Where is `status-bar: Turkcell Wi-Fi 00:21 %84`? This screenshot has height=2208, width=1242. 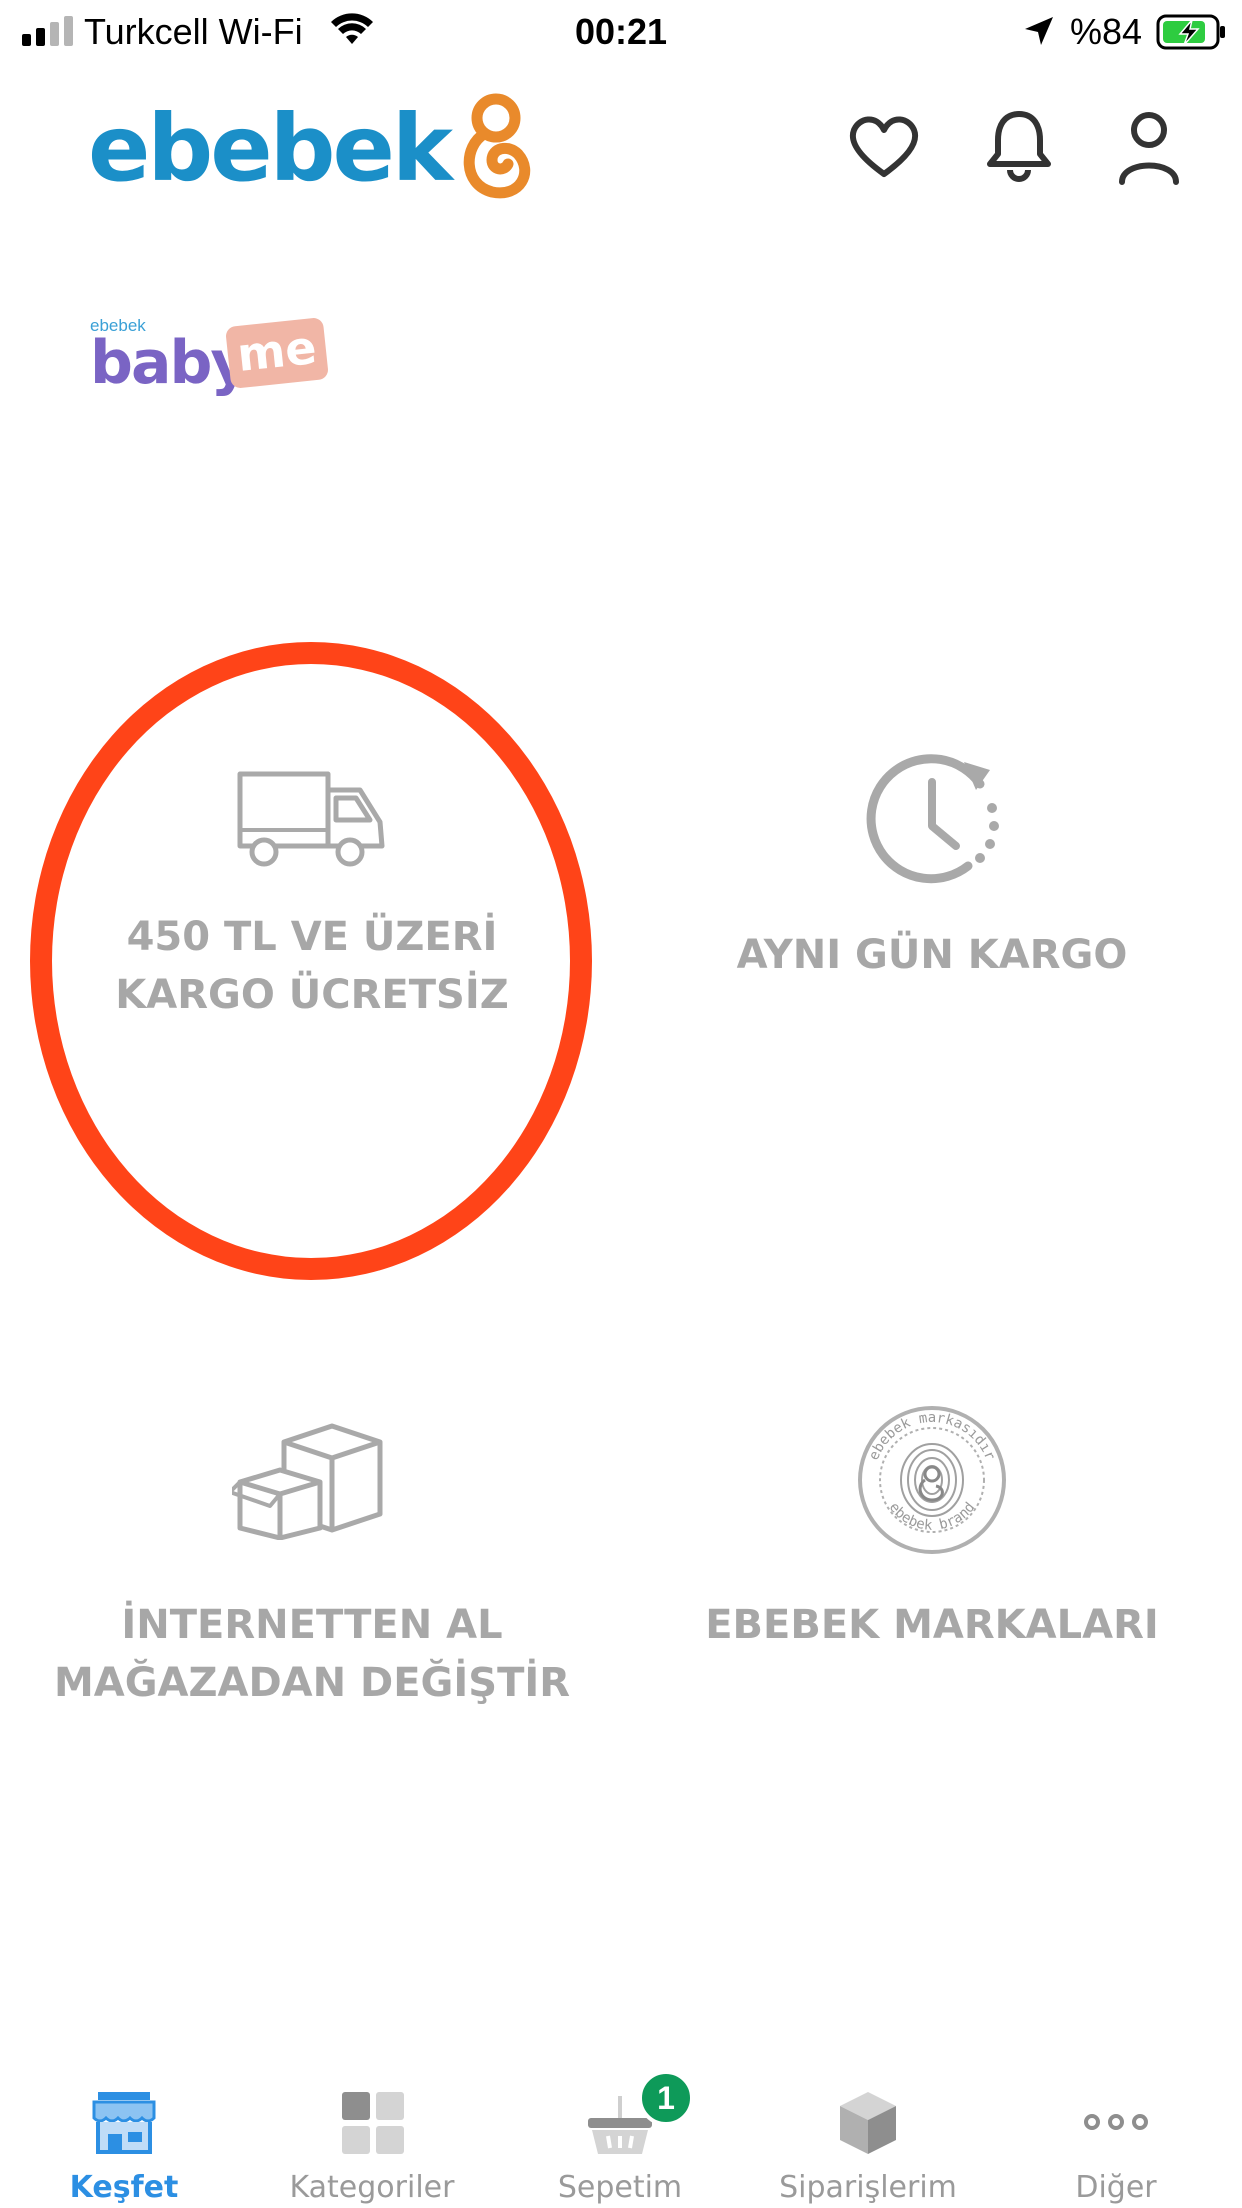 status-bar: Turkcell Wi-Fi 00:21 %84 is located at coordinates (621, 32).